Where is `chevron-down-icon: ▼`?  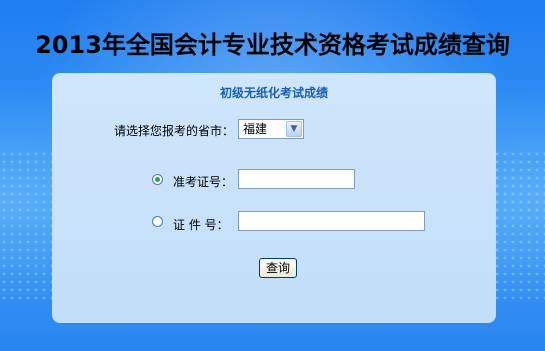 chevron-down-icon: ▼ is located at coordinates (294, 129).